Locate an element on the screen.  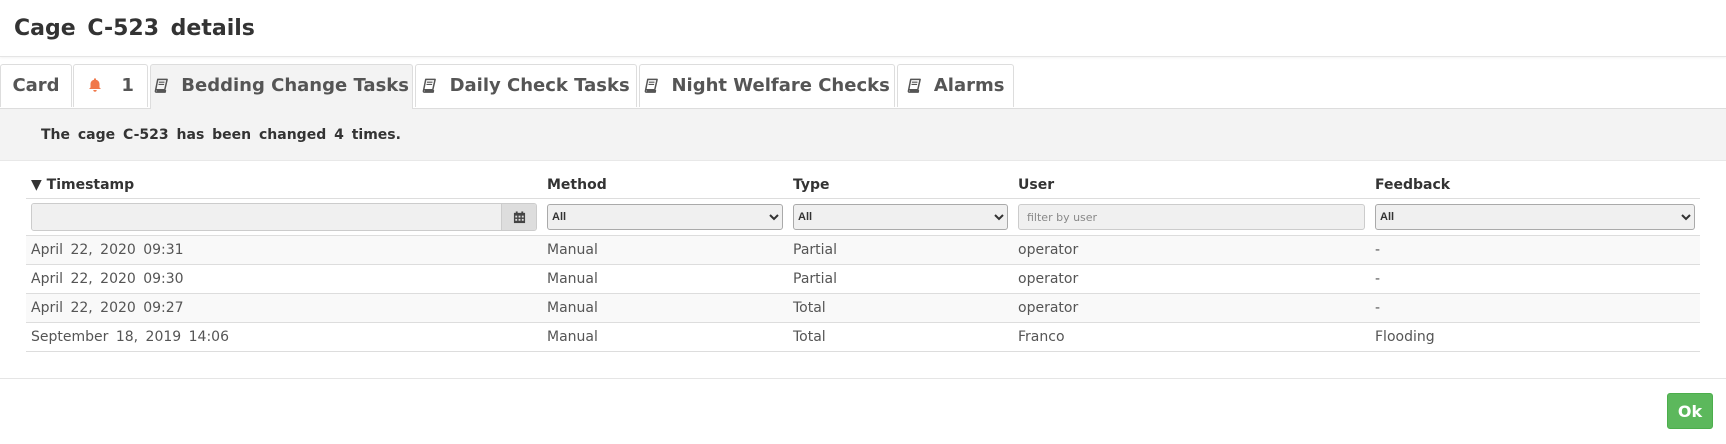
footer-divider is located at coordinates (863, 378).